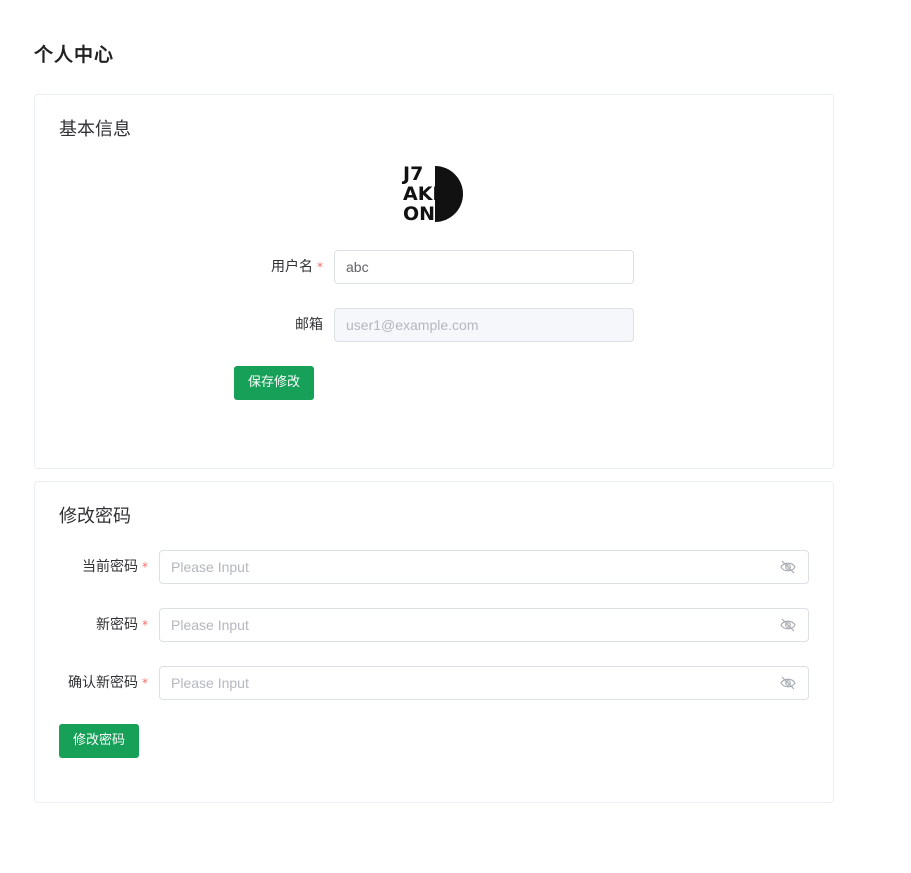 The image size is (911, 873). I want to click on current-password-placeholder: Please Input, so click(210, 567).